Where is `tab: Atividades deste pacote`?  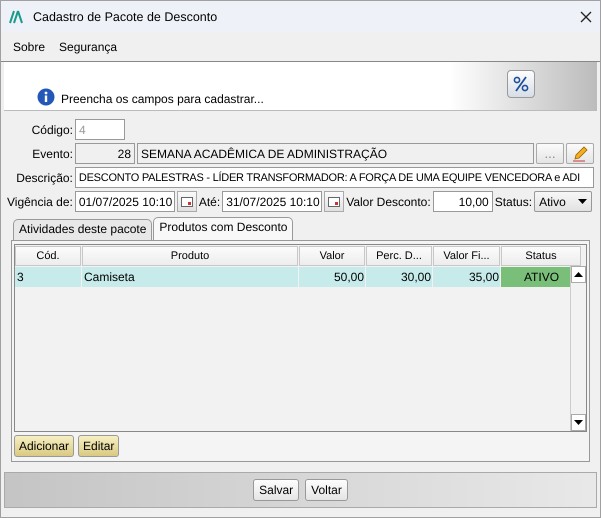
tab: Atividades deste pacote is located at coordinates (82, 229).